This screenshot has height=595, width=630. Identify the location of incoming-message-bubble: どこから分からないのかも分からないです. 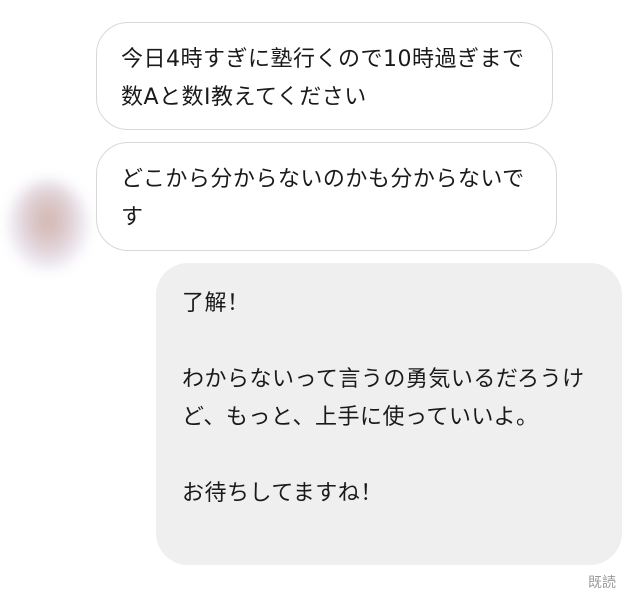
(326, 196).